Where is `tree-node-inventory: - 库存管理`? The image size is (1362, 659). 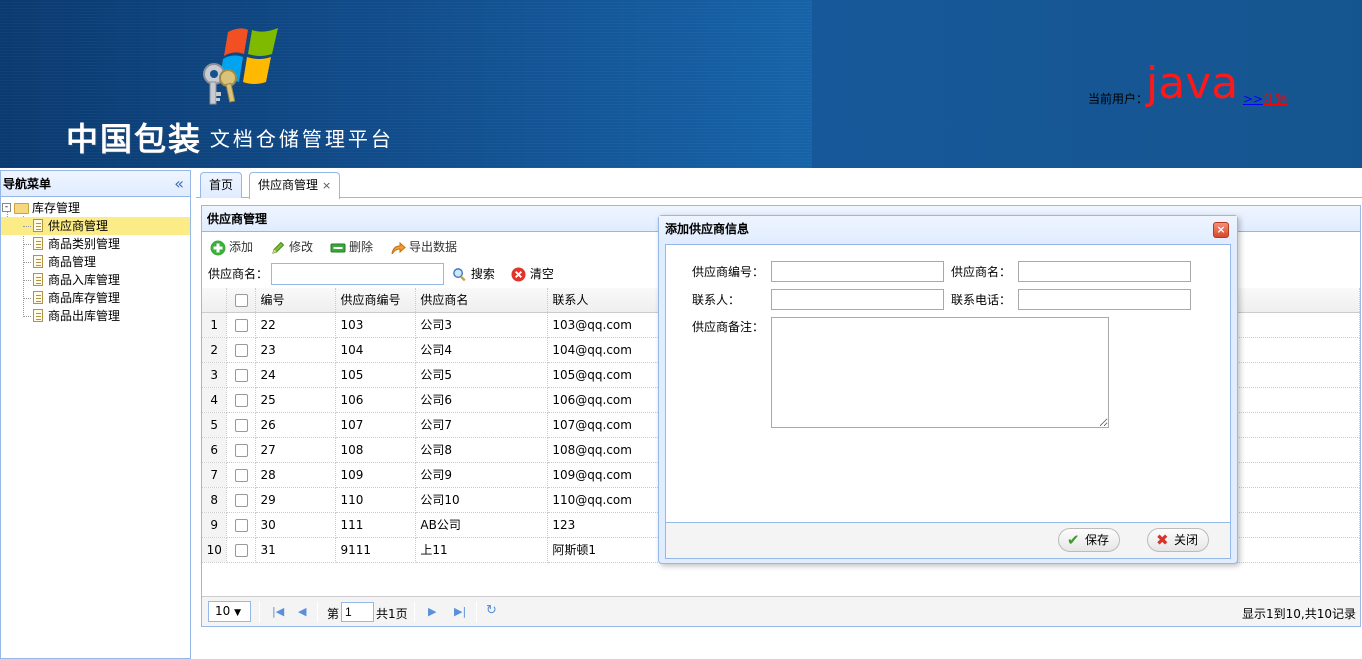
tree-node-inventory: - 库存管理 is located at coordinates (95, 208).